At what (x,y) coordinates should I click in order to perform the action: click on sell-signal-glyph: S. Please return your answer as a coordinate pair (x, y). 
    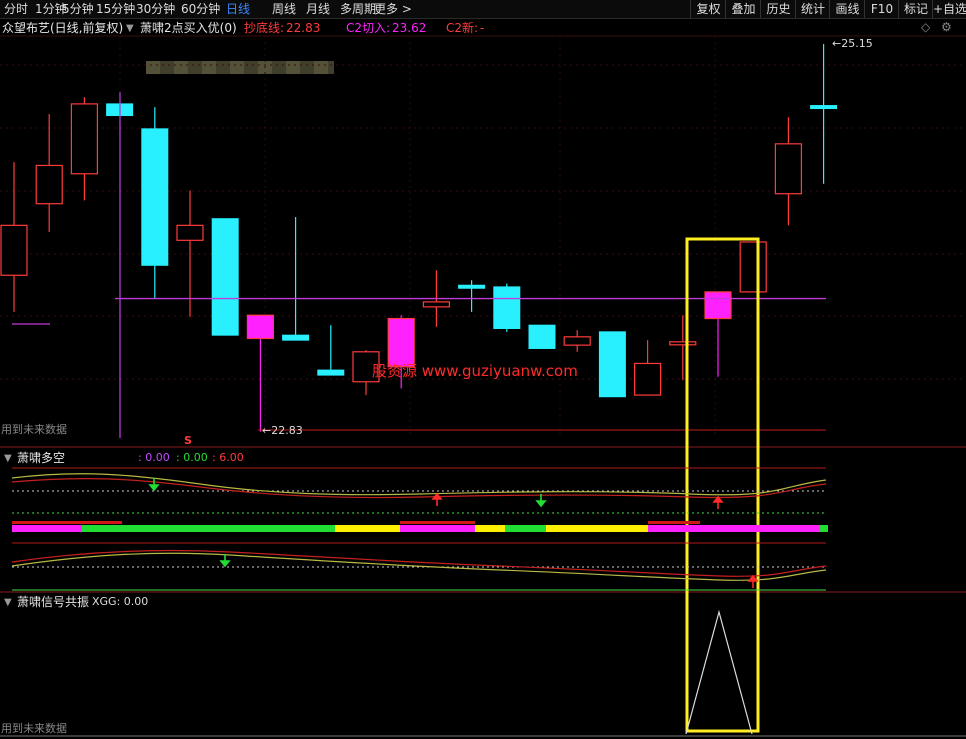
    Looking at the image, I should click on (188, 440).